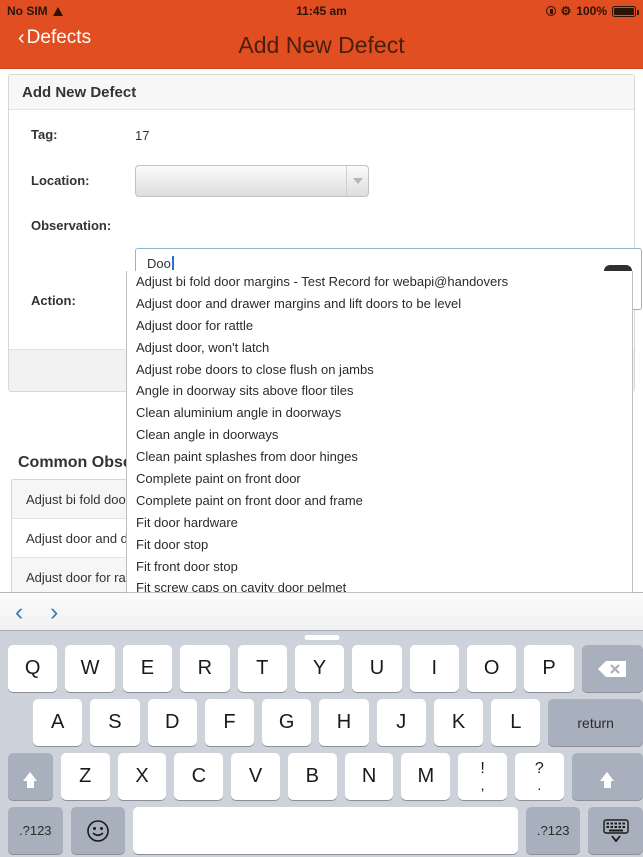 The width and height of the screenshot is (643, 857). I want to click on key-b: B, so click(312, 776).